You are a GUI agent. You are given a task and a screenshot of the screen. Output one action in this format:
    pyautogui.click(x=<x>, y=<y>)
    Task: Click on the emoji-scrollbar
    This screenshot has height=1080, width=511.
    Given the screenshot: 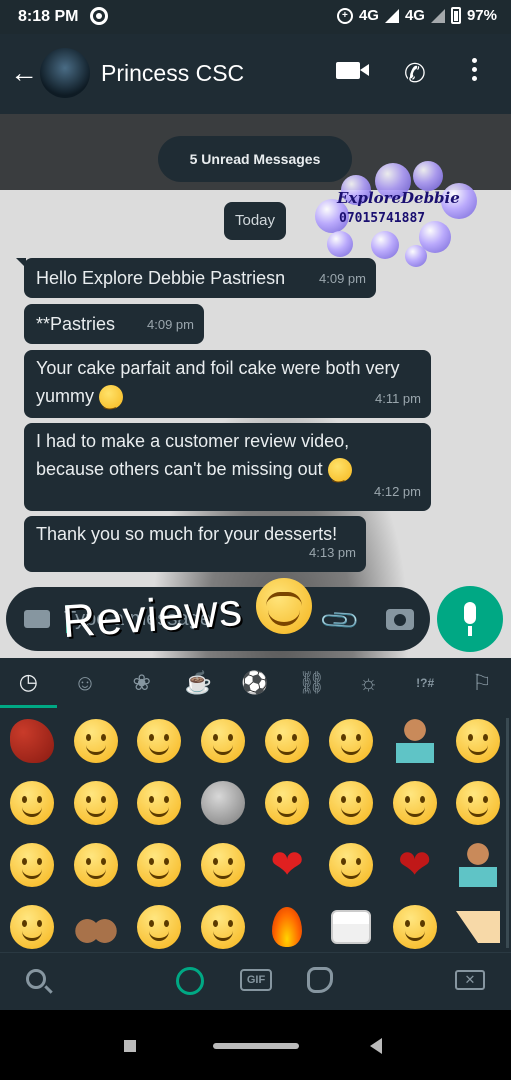 What is the action you would take?
    pyautogui.click(x=507, y=833)
    